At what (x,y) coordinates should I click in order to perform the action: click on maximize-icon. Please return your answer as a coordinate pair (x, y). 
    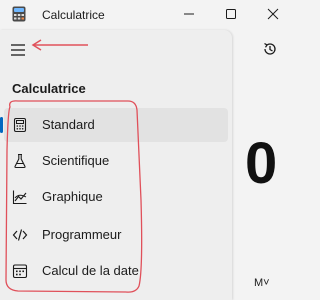
    Looking at the image, I should click on (231, 14).